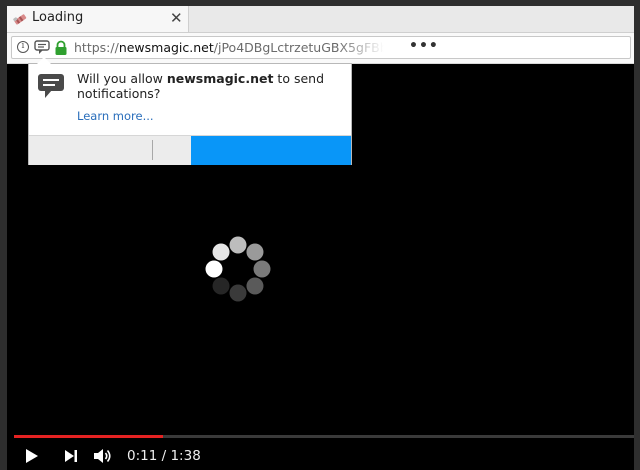 The image size is (640, 470). I want to click on popup-arrow, so click(44, 60).